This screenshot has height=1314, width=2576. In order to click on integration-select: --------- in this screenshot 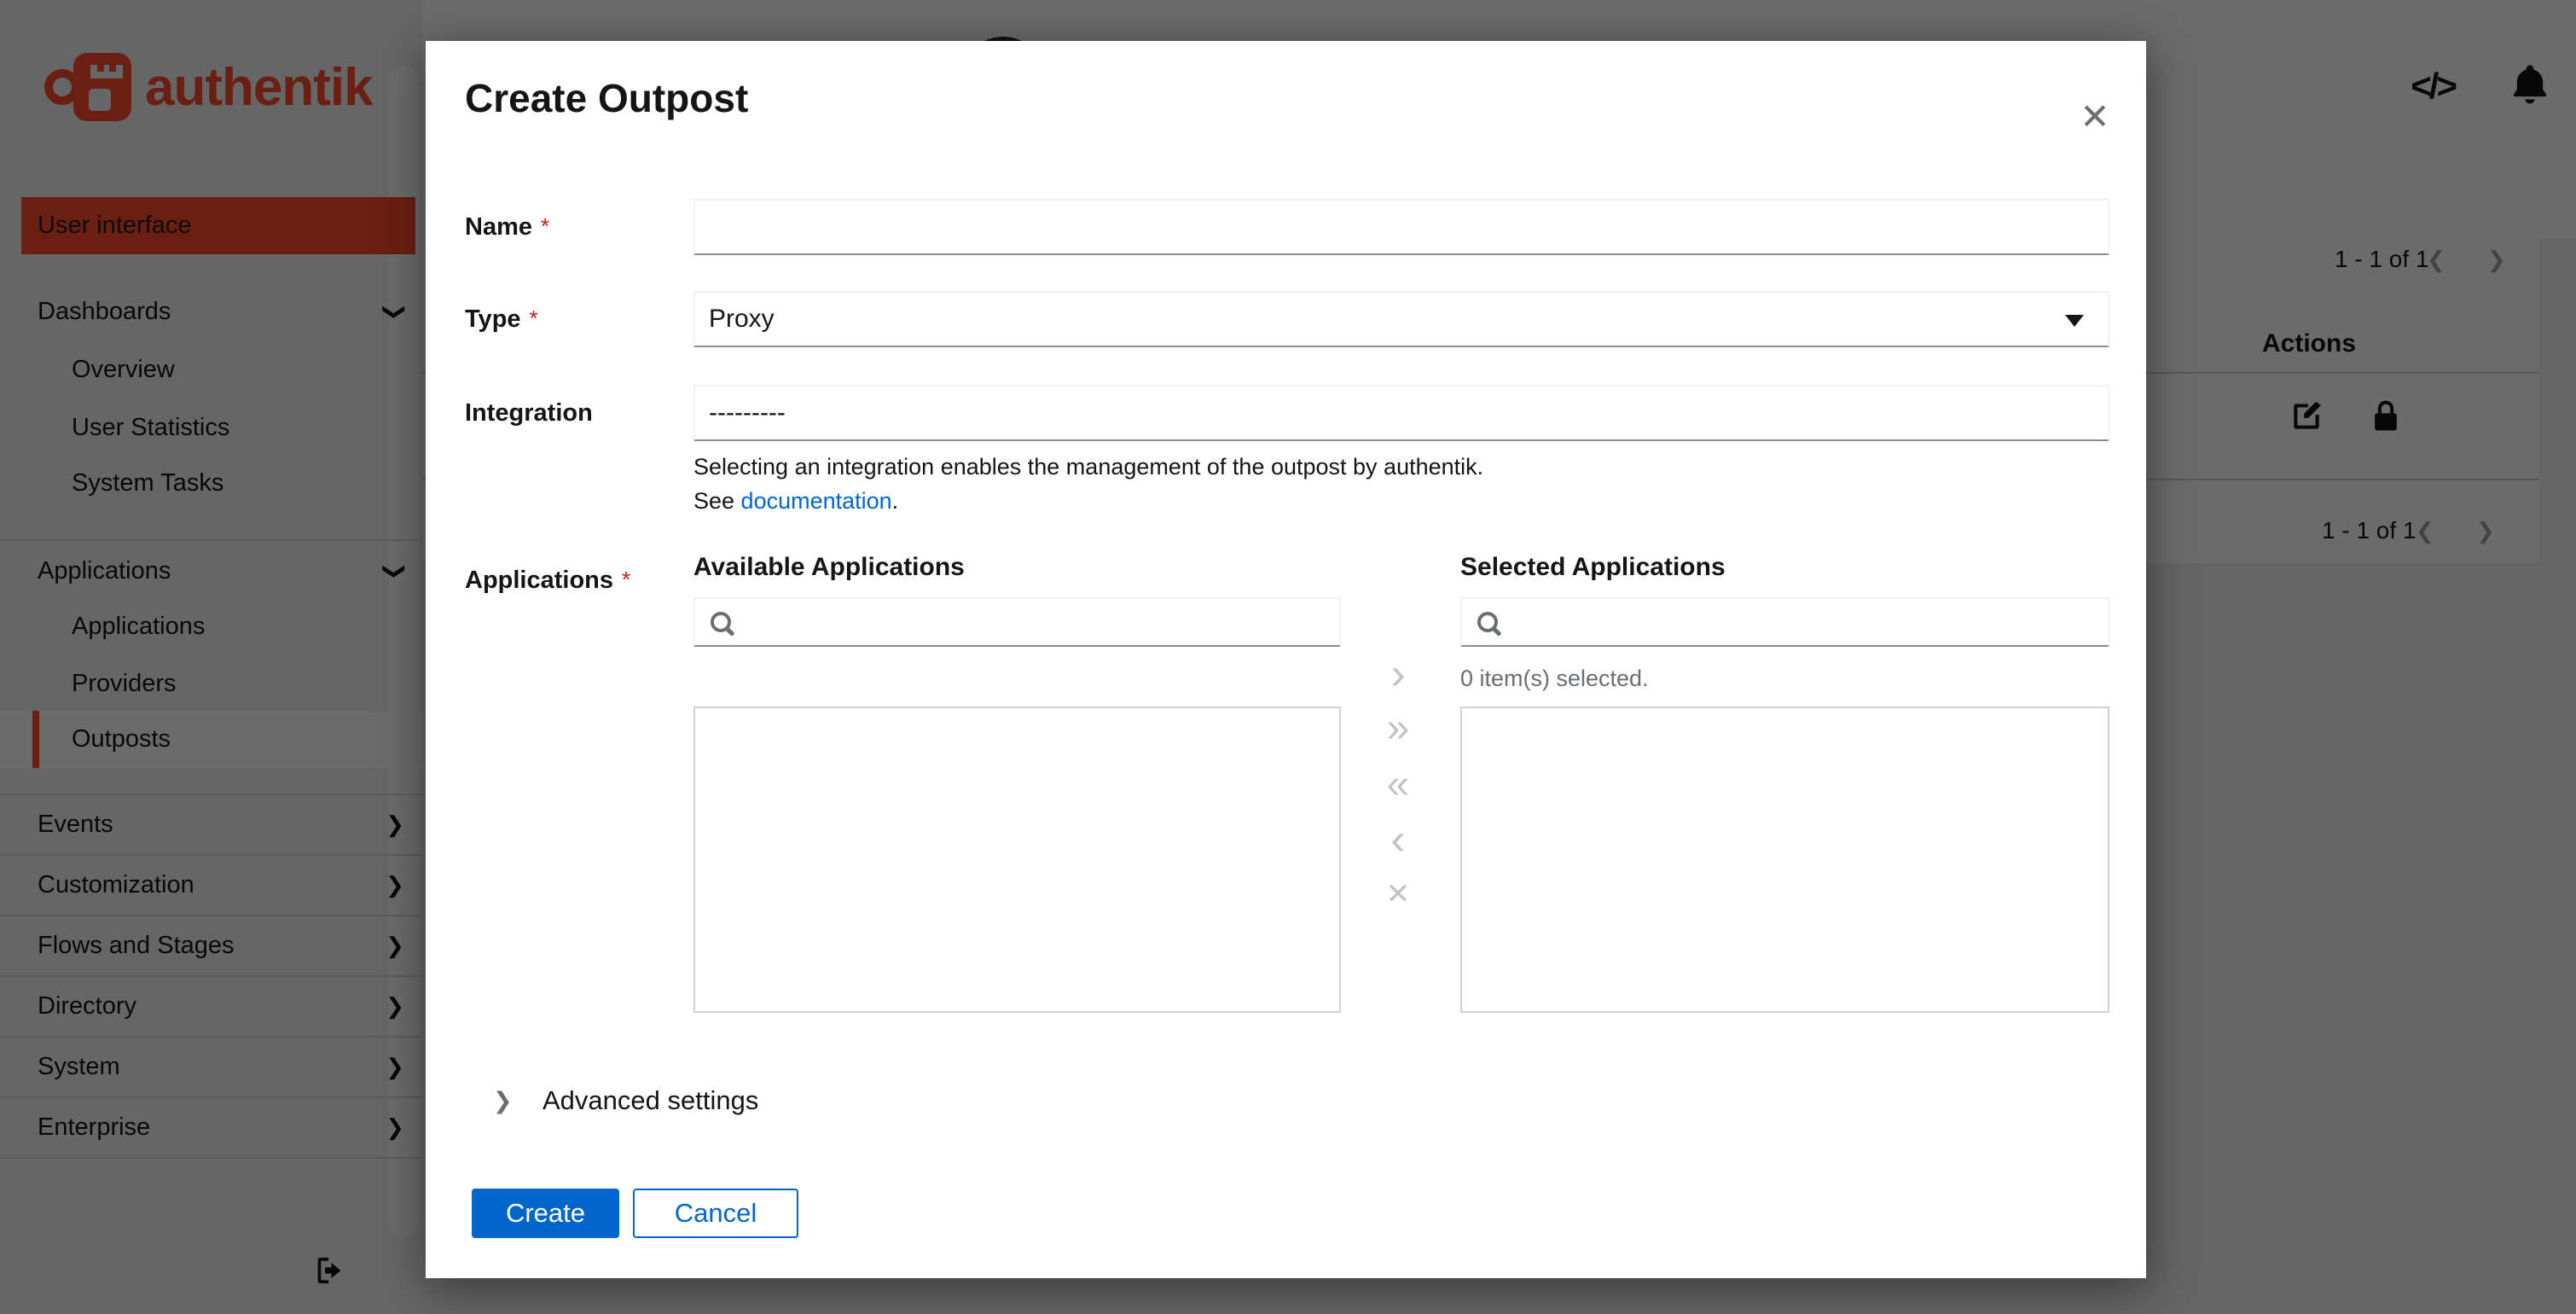, I will do `click(1401, 413)`.